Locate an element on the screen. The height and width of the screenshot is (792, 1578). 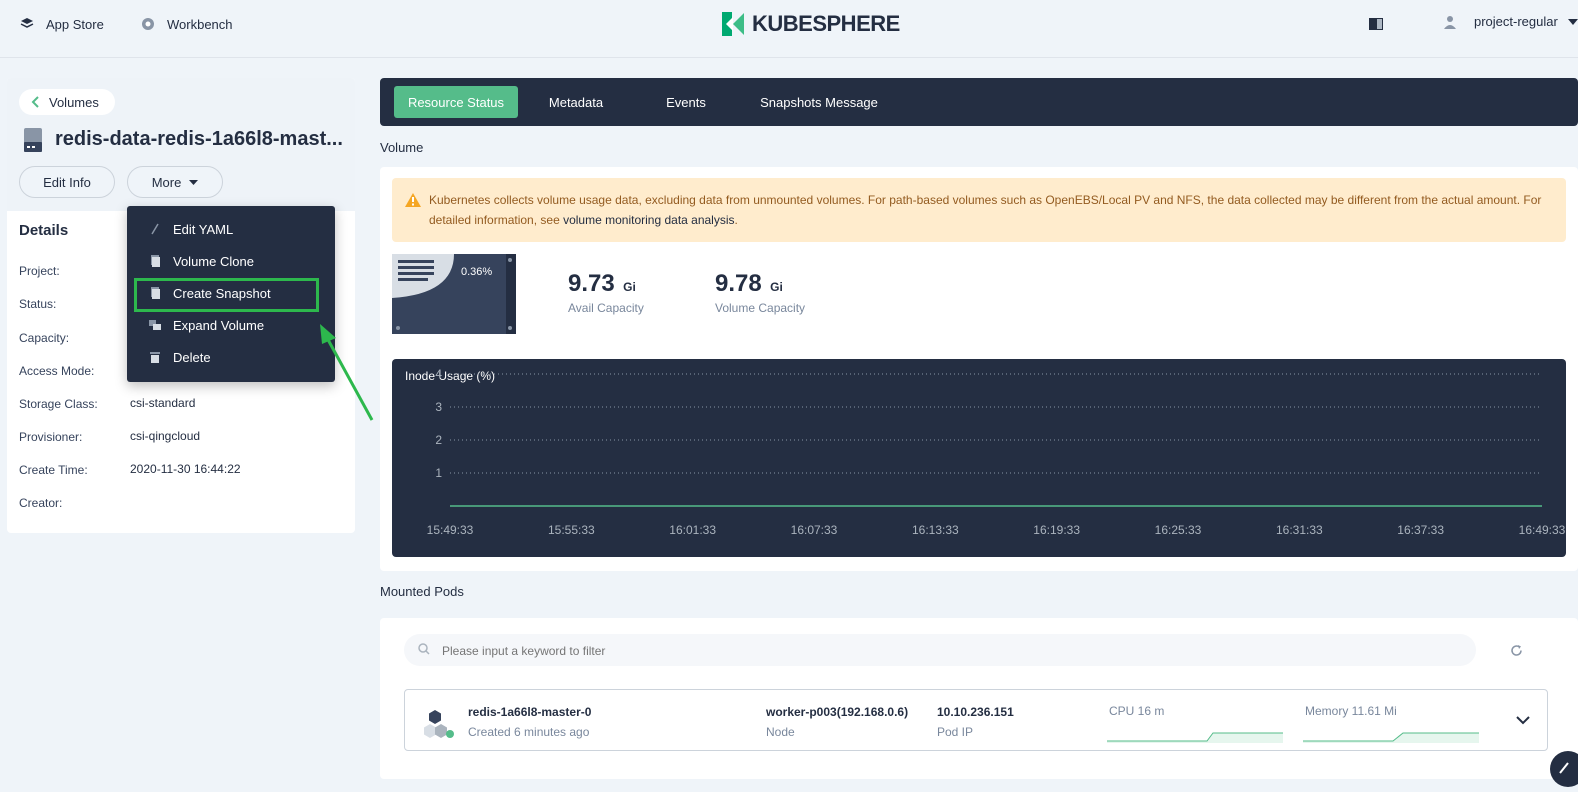
pod-search-input is located at coordinates (942, 651).